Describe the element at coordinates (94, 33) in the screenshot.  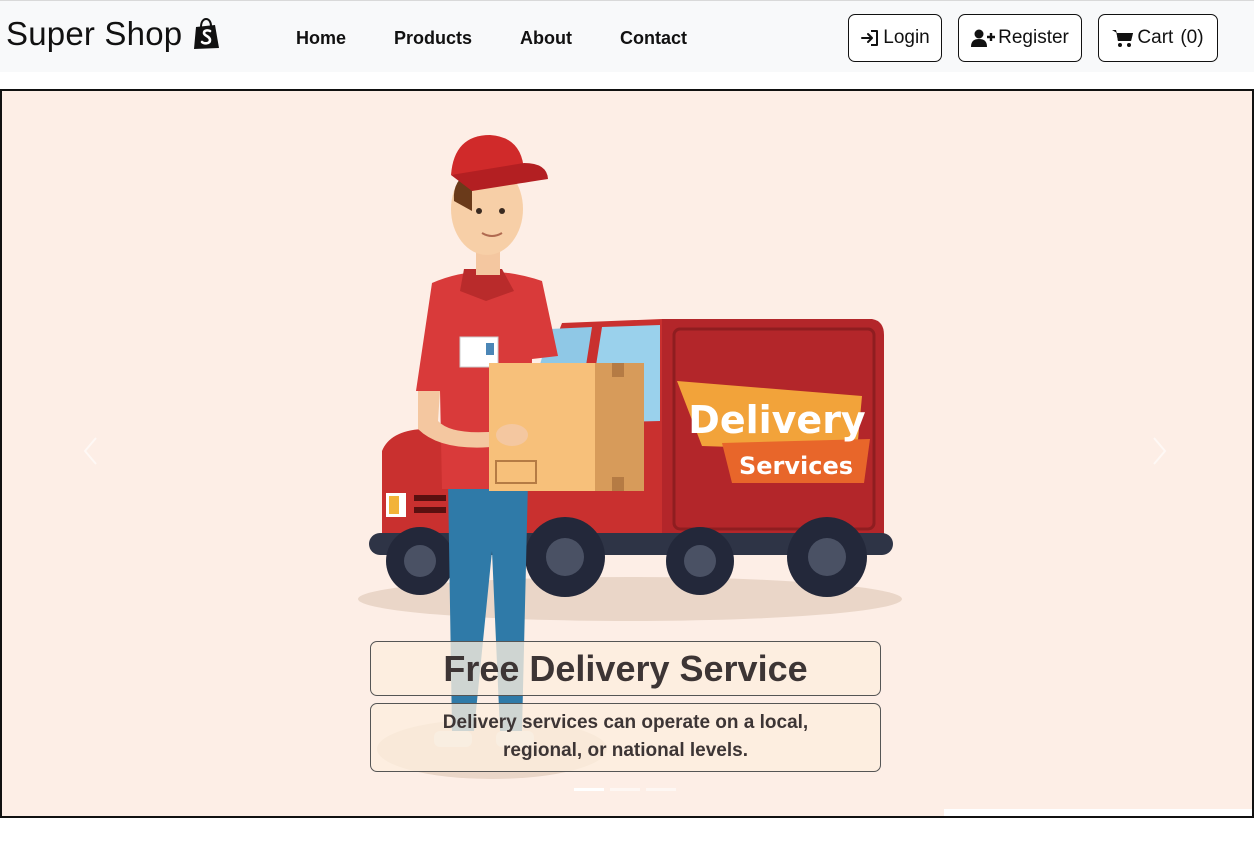
I see `brand-name: Super Shop` at that location.